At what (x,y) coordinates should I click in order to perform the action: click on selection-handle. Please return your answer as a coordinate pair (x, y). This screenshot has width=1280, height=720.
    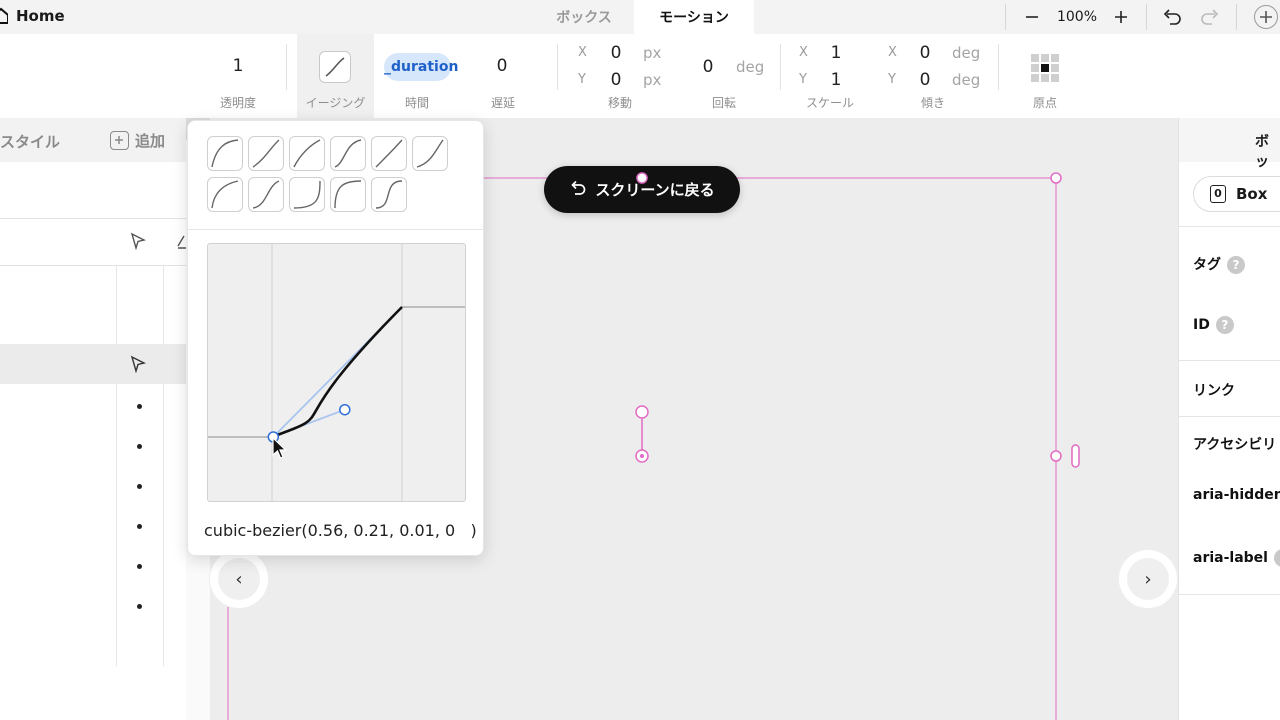
    Looking at the image, I should click on (642, 178).